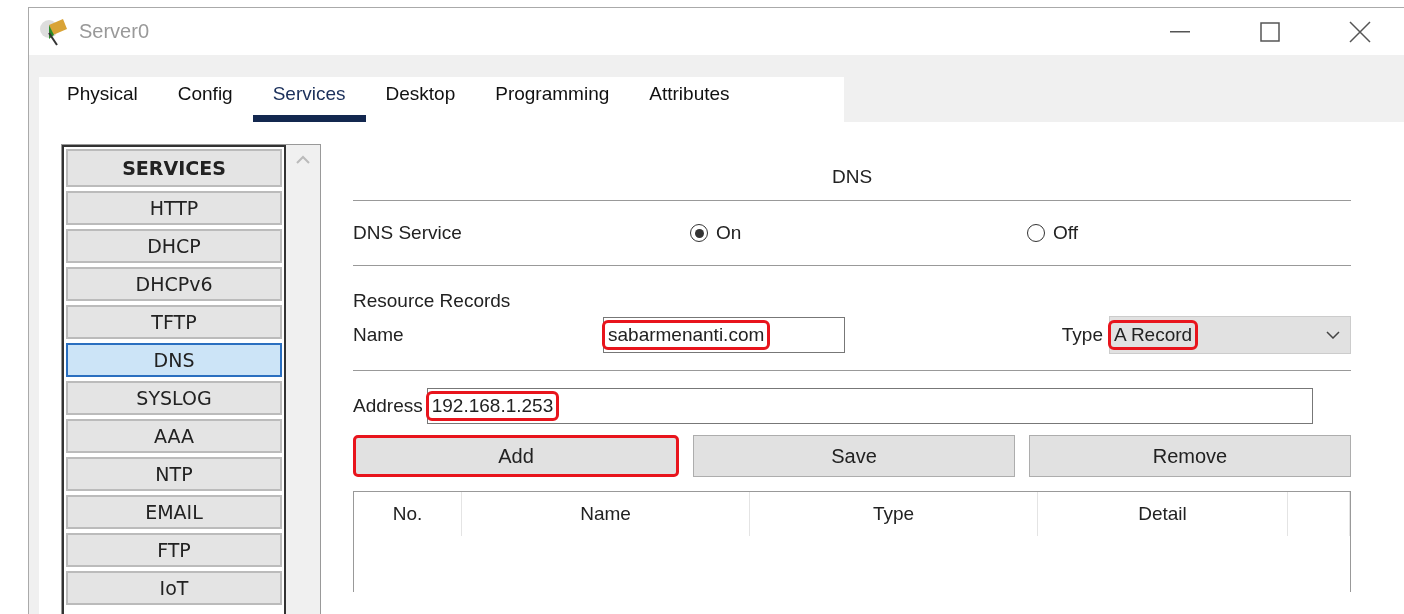 The image size is (1404, 614). What do you see at coordinates (407, 514) in the screenshot?
I see `column-header: No.` at bounding box center [407, 514].